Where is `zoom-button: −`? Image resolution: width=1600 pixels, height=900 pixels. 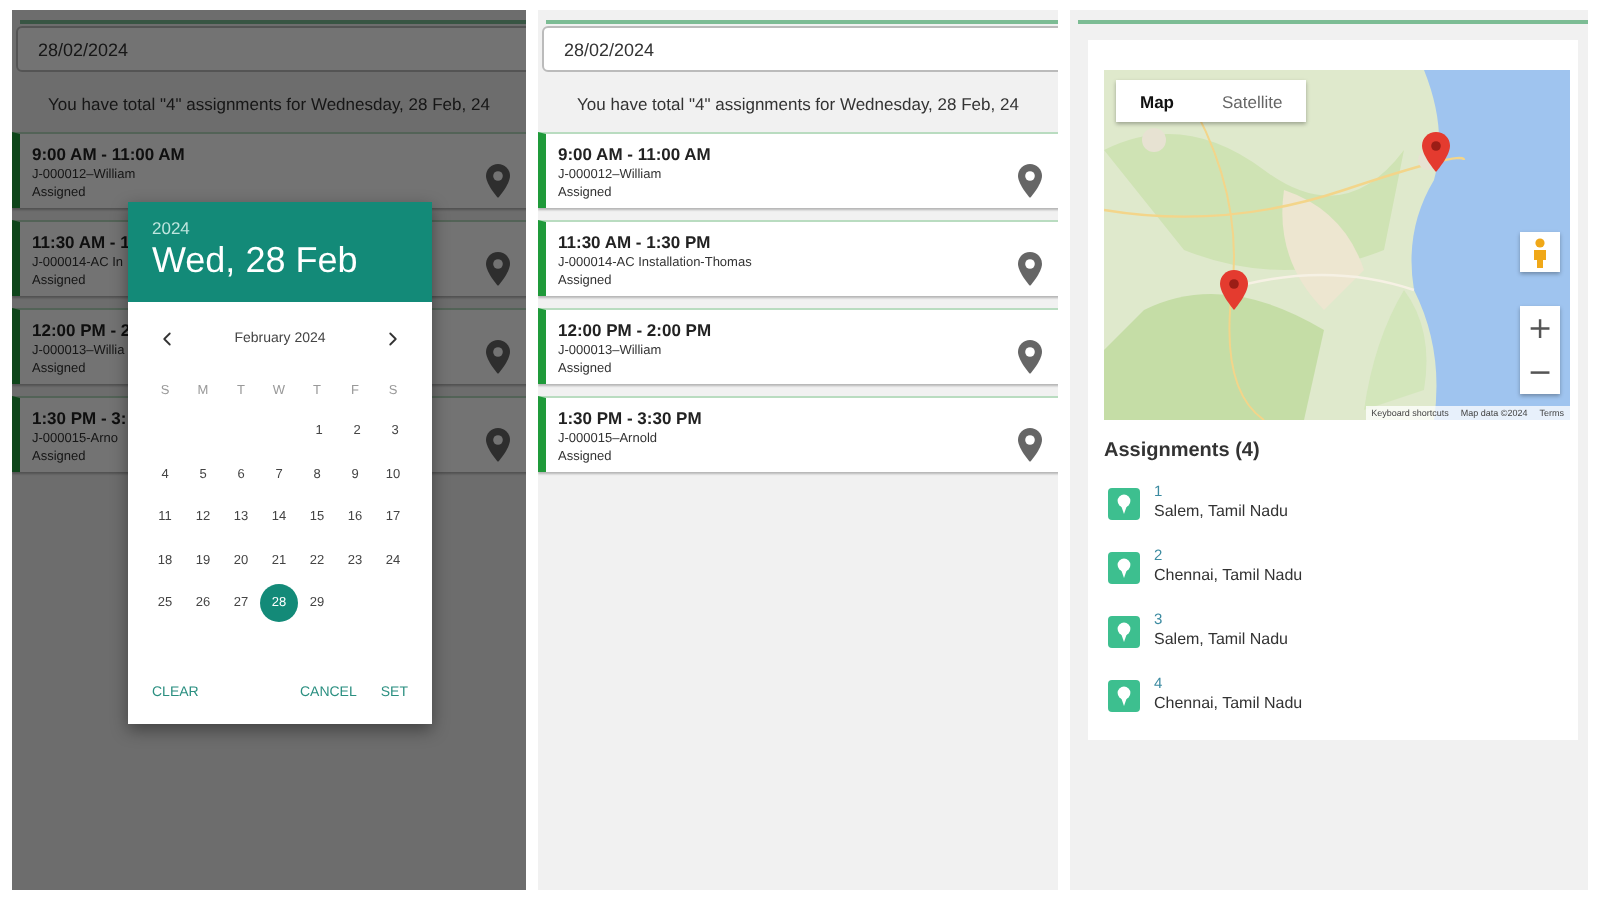 zoom-button: − is located at coordinates (1540, 372).